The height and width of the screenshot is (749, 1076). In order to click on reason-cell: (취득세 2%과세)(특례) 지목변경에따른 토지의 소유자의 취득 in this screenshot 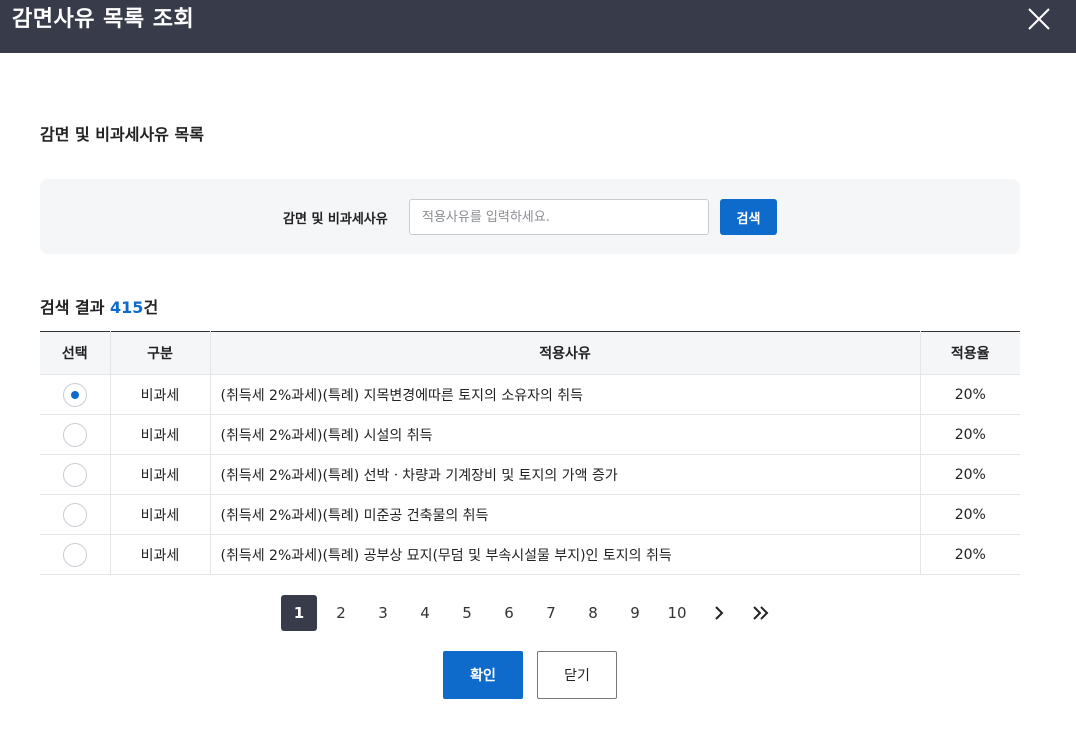, I will do `click(565, 394)`.